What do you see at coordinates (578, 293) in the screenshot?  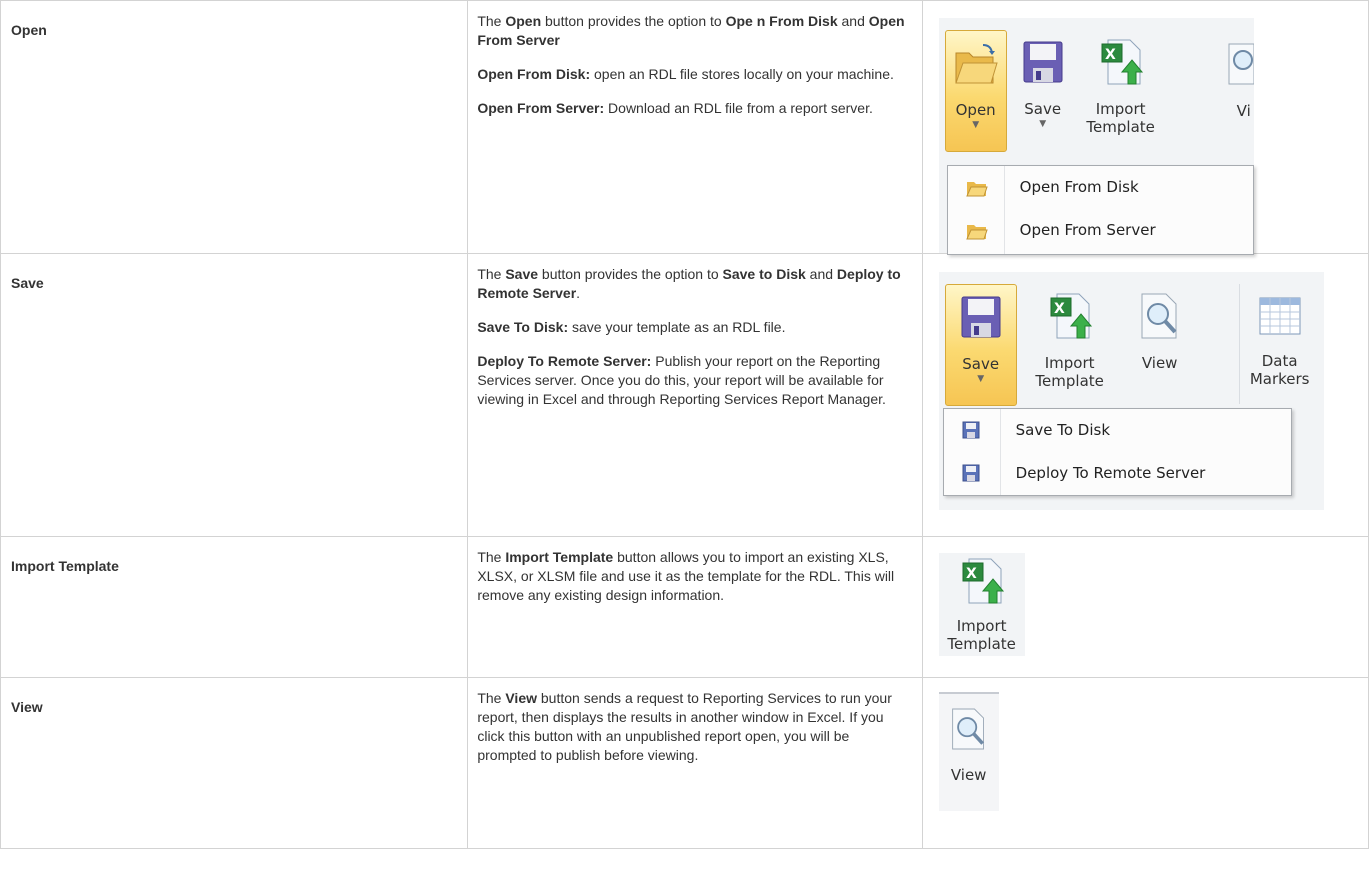 I see `text-run: .` at bounding box center [578, 293].